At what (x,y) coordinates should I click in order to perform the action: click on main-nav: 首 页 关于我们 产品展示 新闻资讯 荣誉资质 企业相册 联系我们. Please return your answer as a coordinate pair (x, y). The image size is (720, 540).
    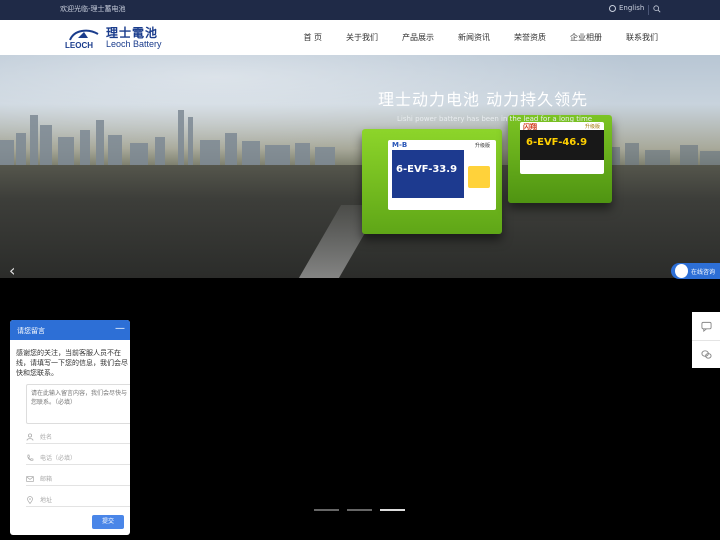
    Looking at the image, I should click on (468, 37).